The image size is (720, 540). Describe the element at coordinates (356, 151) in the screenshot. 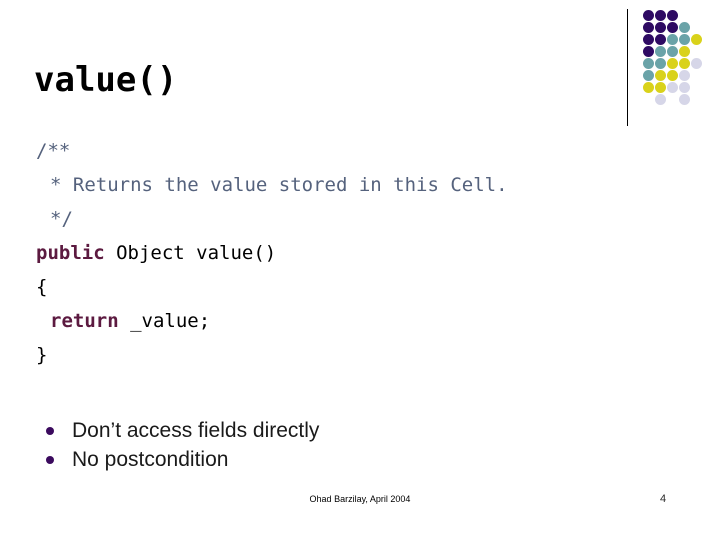

I see `code-line: /**` at that location.